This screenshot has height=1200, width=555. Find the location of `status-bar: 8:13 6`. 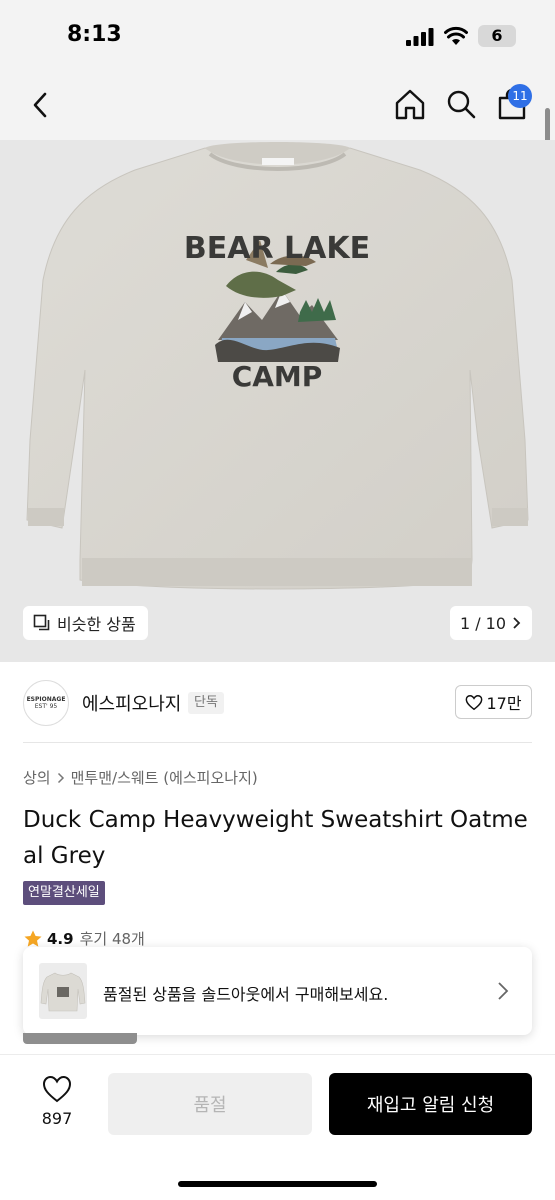

status-bar: 8:13 6 is located at coordinates (277, 36).